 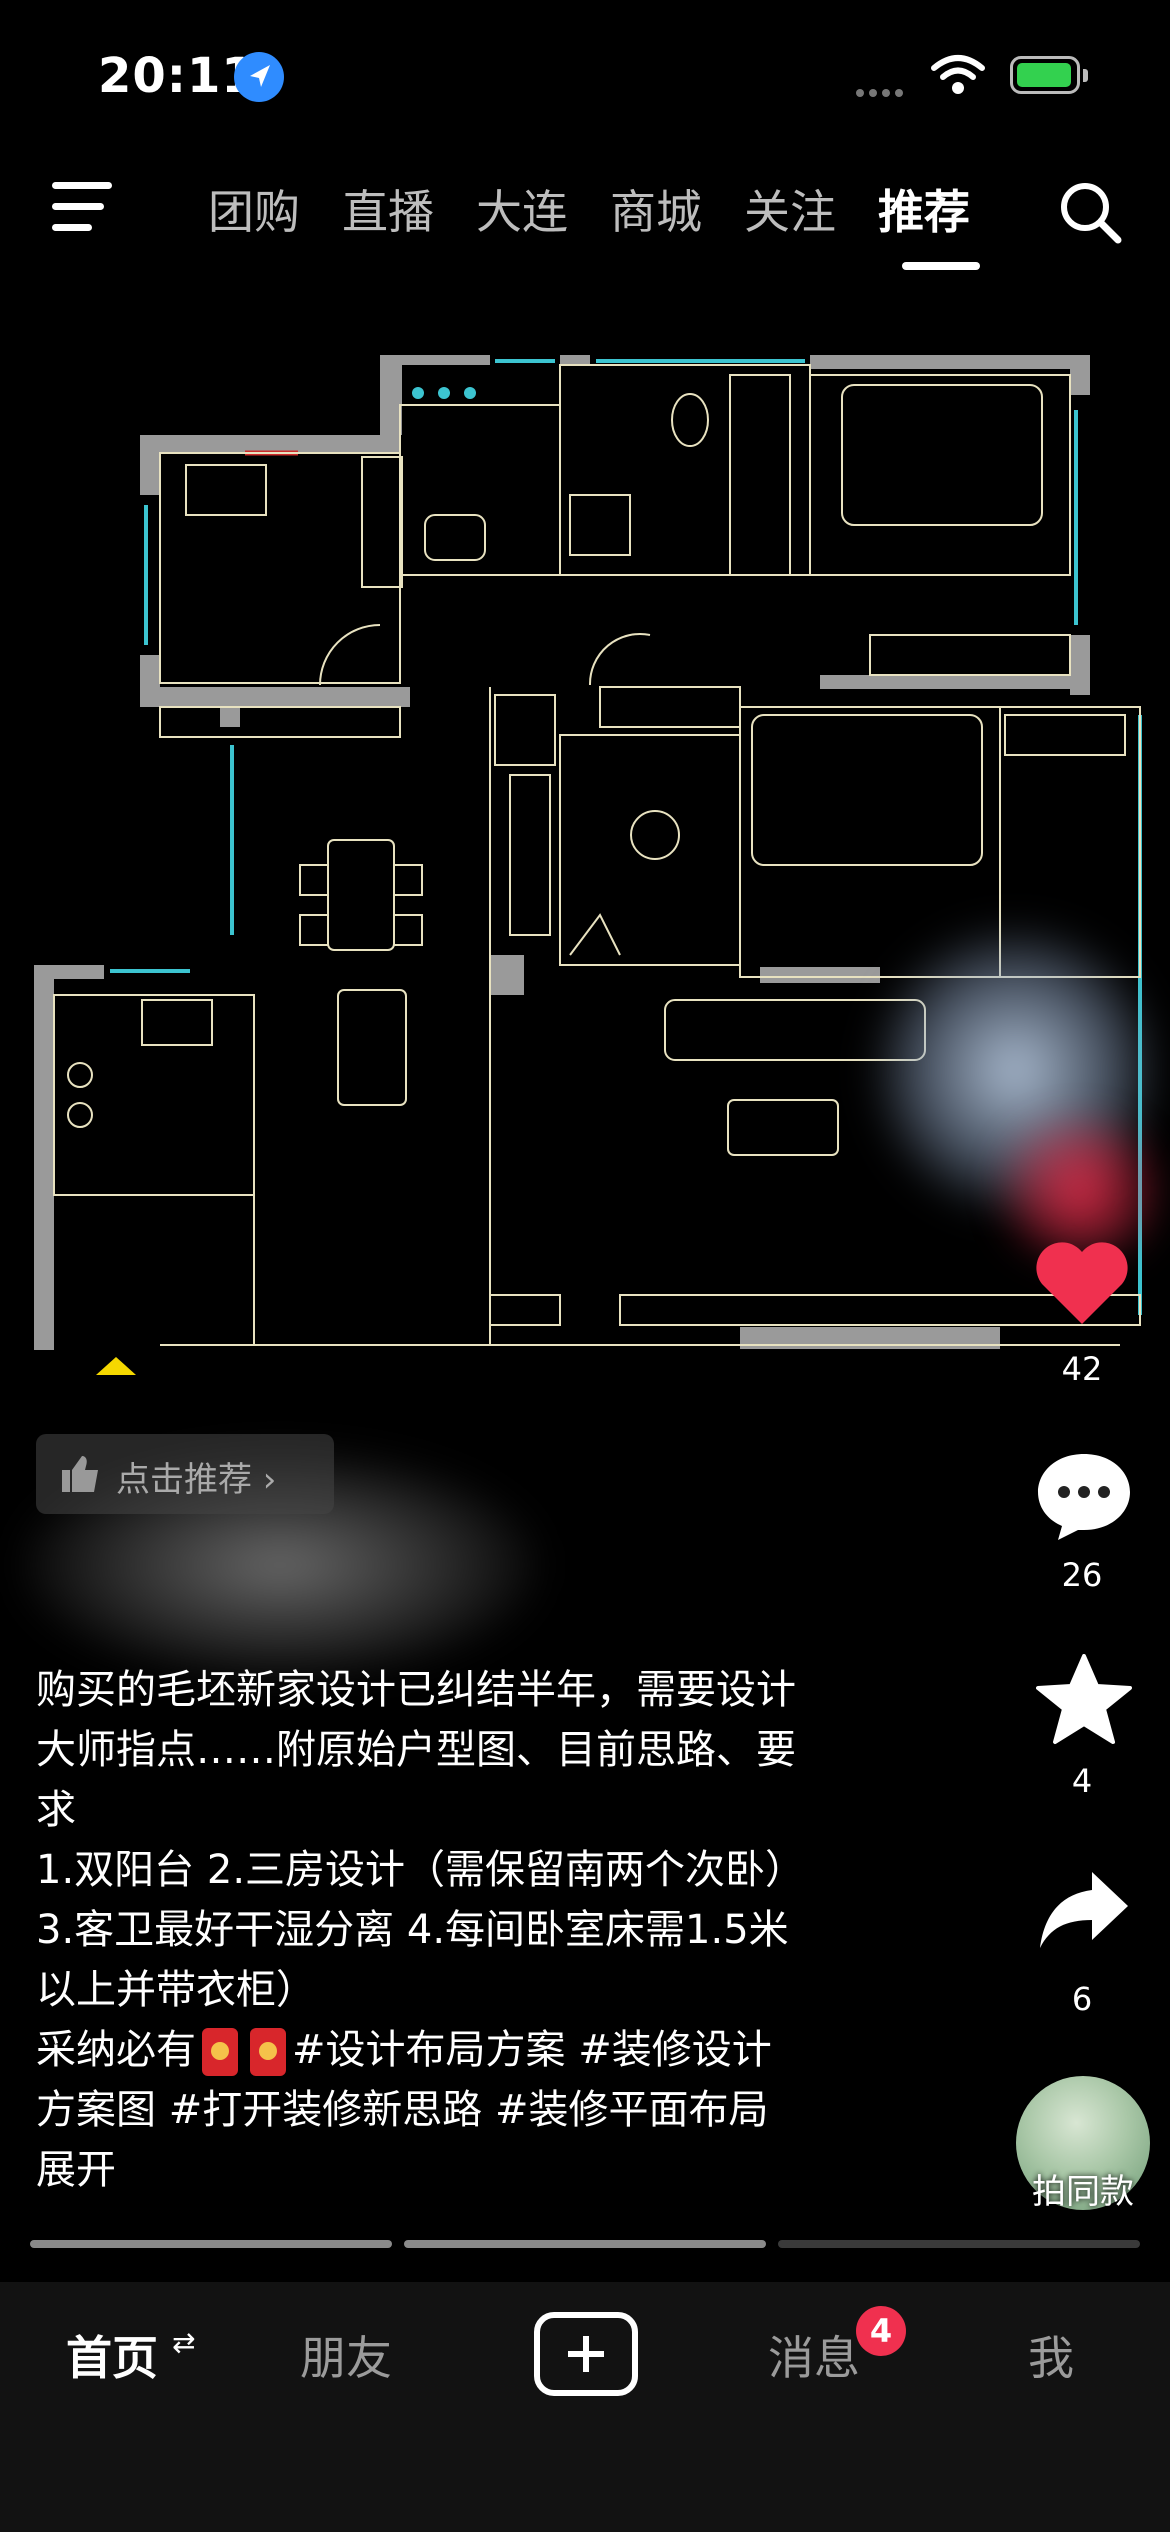 I want to click on menu-icon, so click(x=82, y=213).